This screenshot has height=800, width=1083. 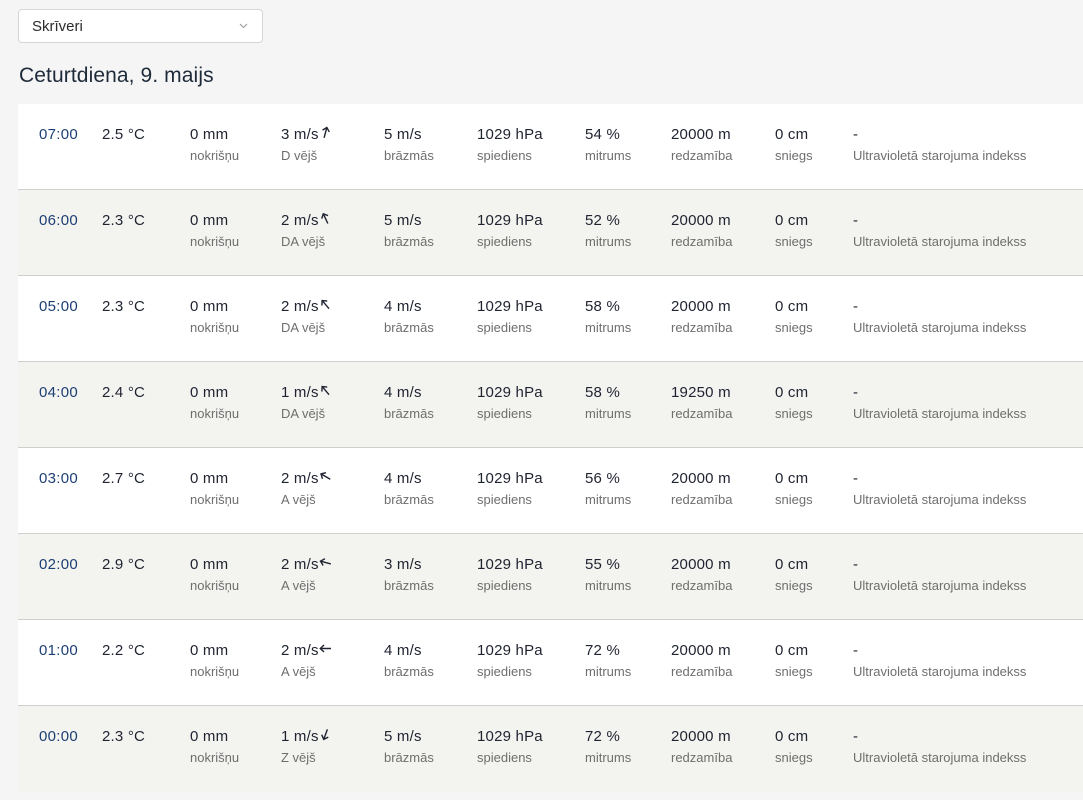 I want to click on location-select: Skrīveri, so click(x=140, y=26).